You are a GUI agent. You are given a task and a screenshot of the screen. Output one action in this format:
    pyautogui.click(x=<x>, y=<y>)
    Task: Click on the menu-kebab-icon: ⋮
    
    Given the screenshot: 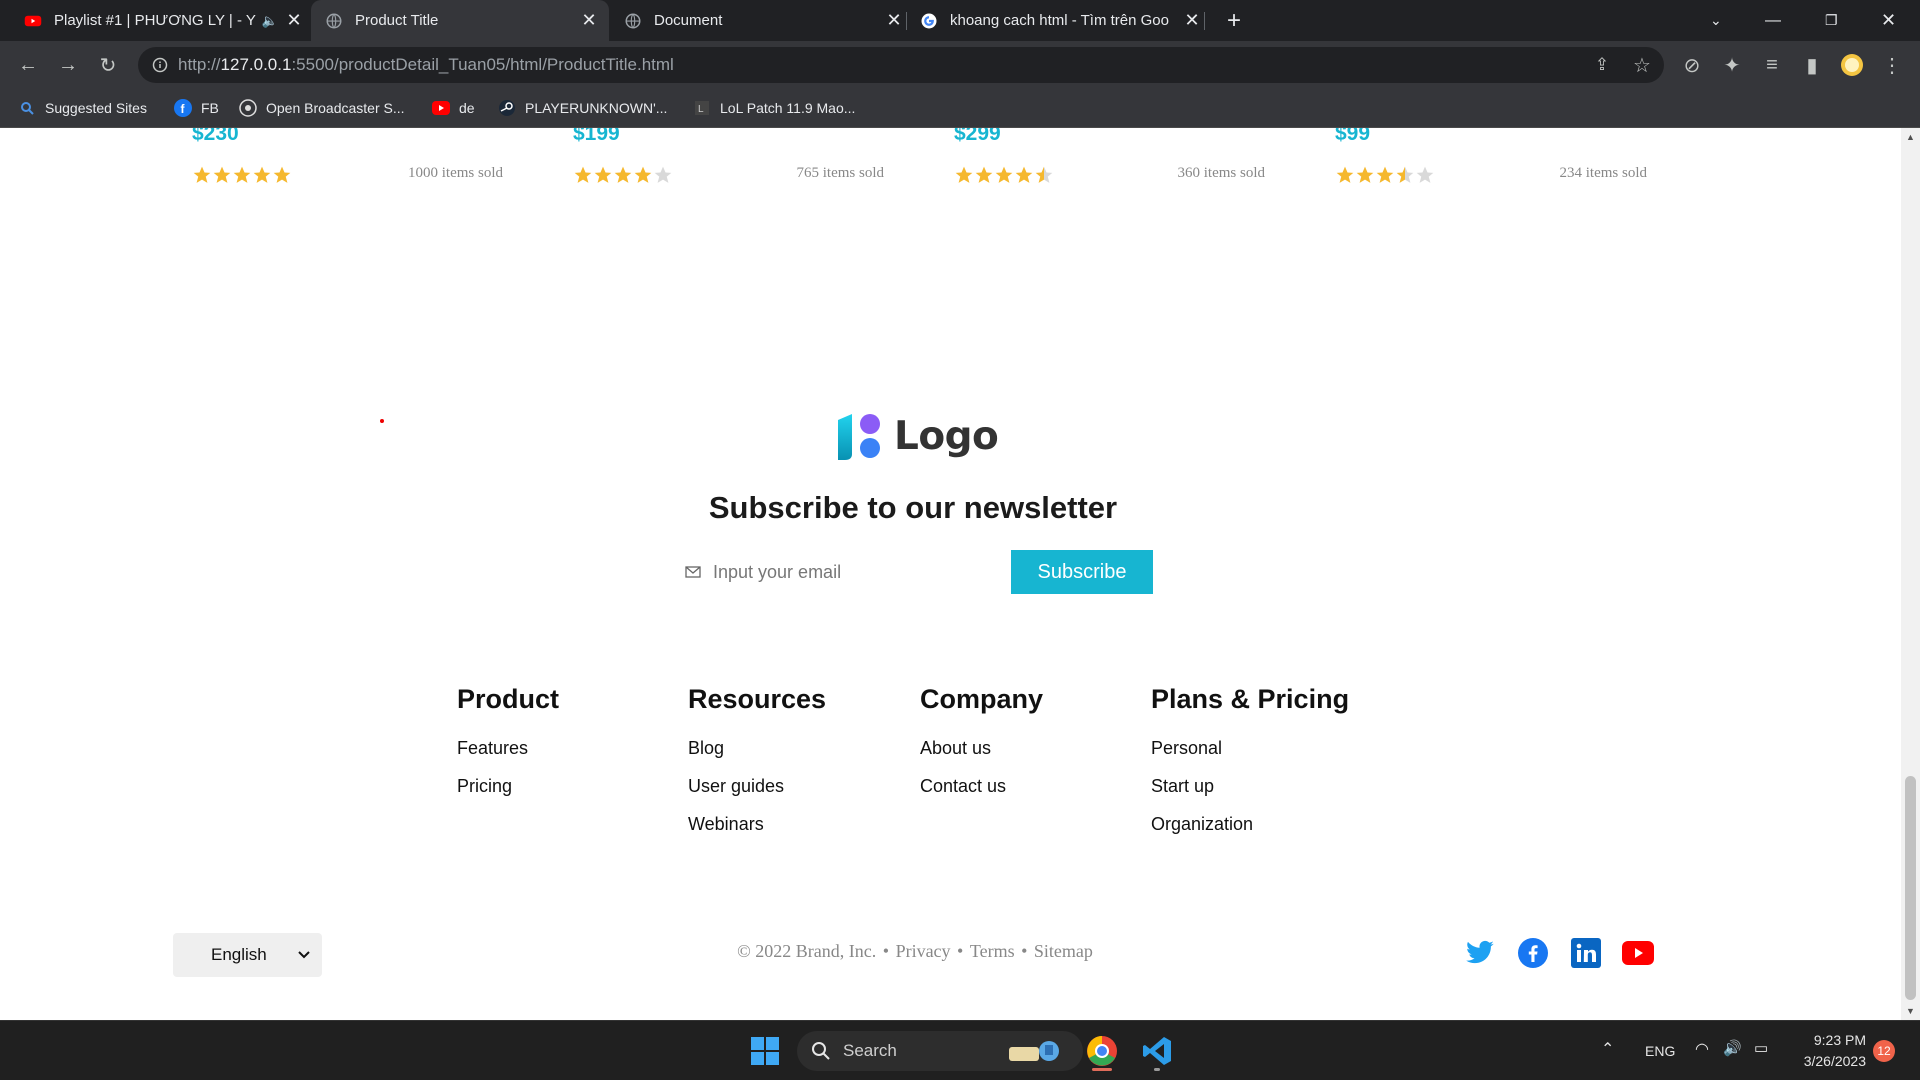 What is the action you would take?
    pyautogui.click(x=1892, y=65)
    